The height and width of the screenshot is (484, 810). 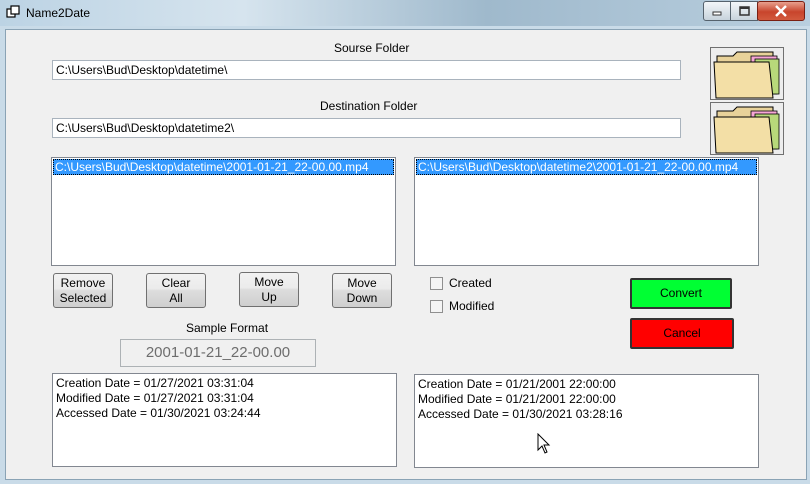 I want to click on close-icon, so click(x=781, y=11).